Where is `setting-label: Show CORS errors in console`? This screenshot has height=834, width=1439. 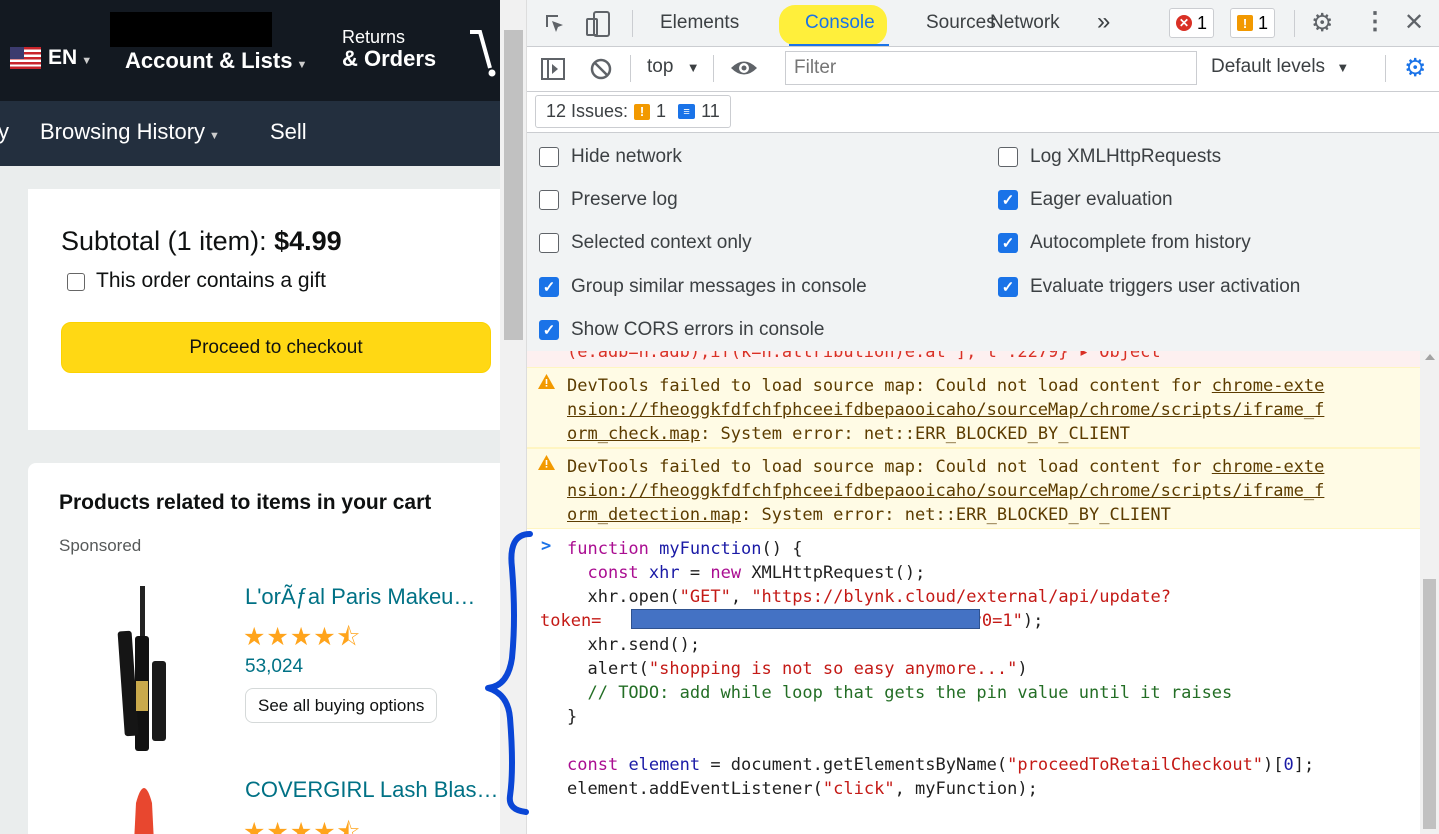
setting-label: Show CORS errors in console is located at coordinates (698, 329).